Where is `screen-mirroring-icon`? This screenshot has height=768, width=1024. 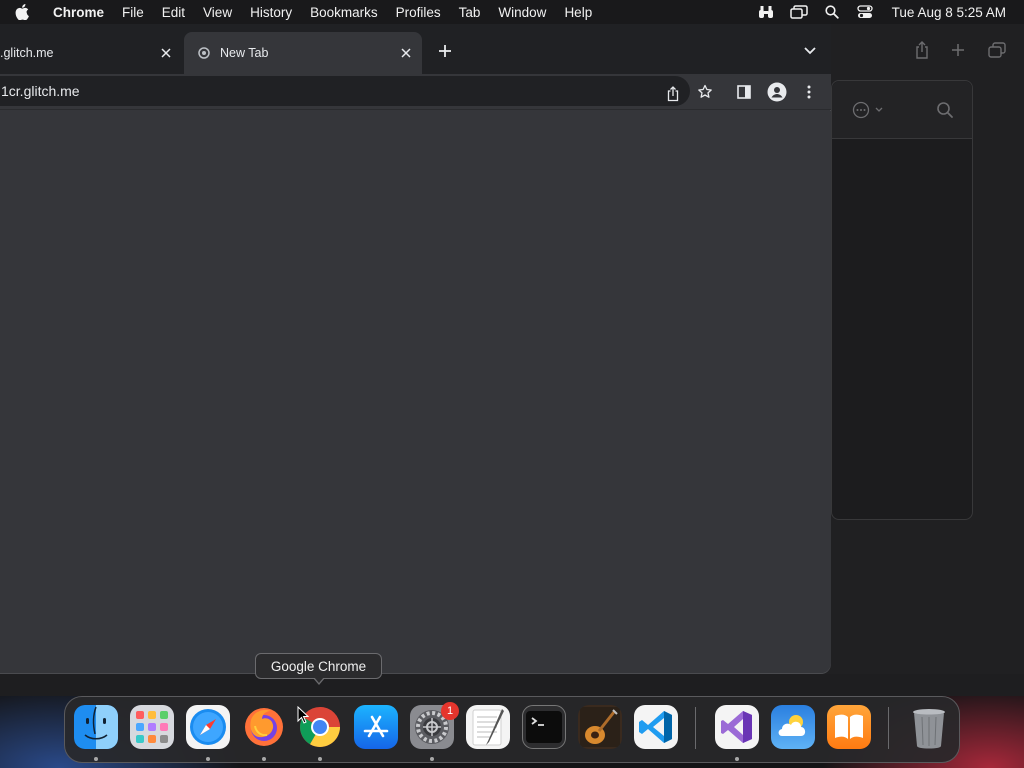
screen-mirroring-icon is located at coordinates (799, 12).